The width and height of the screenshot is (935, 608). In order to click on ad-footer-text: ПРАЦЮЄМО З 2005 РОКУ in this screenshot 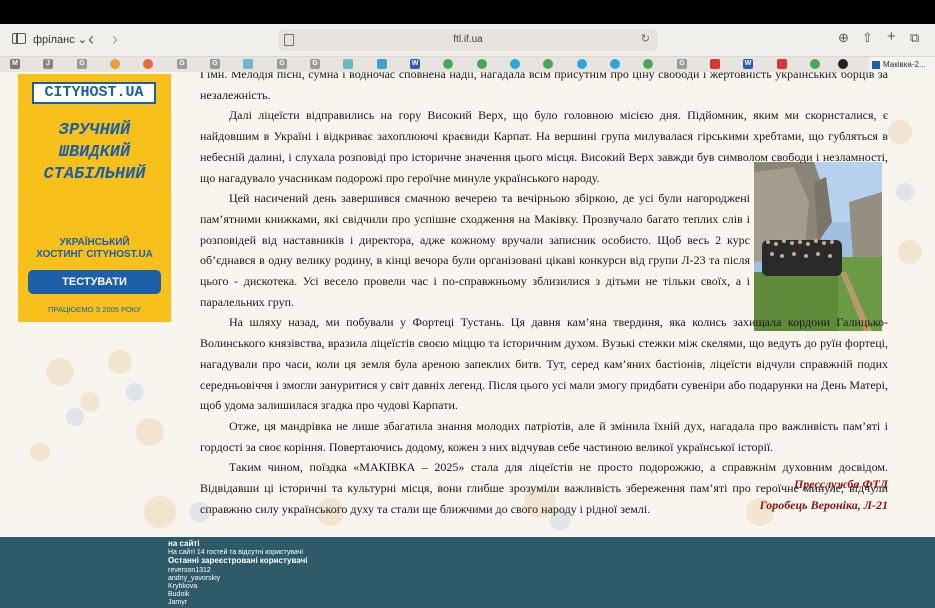, I will do `click(94, 309)`.